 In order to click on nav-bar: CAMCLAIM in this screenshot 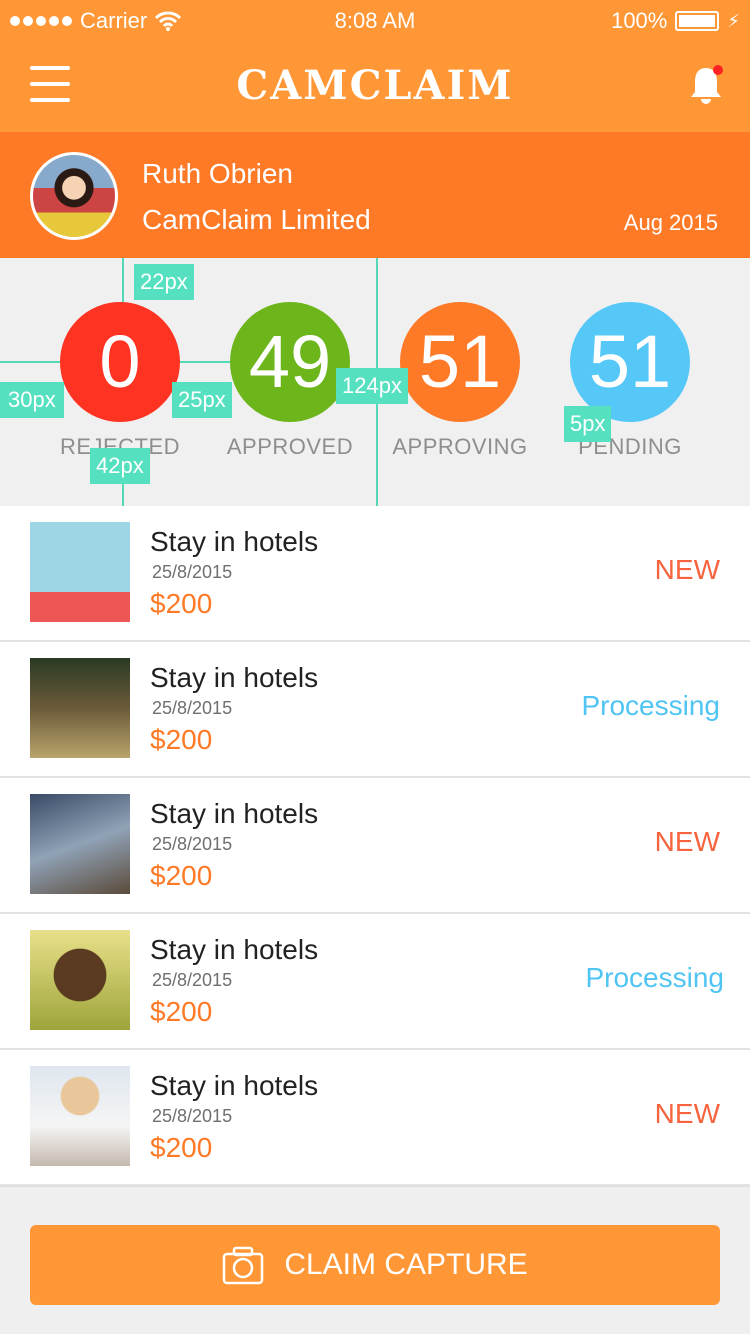, I will do `click(375, 86)`.